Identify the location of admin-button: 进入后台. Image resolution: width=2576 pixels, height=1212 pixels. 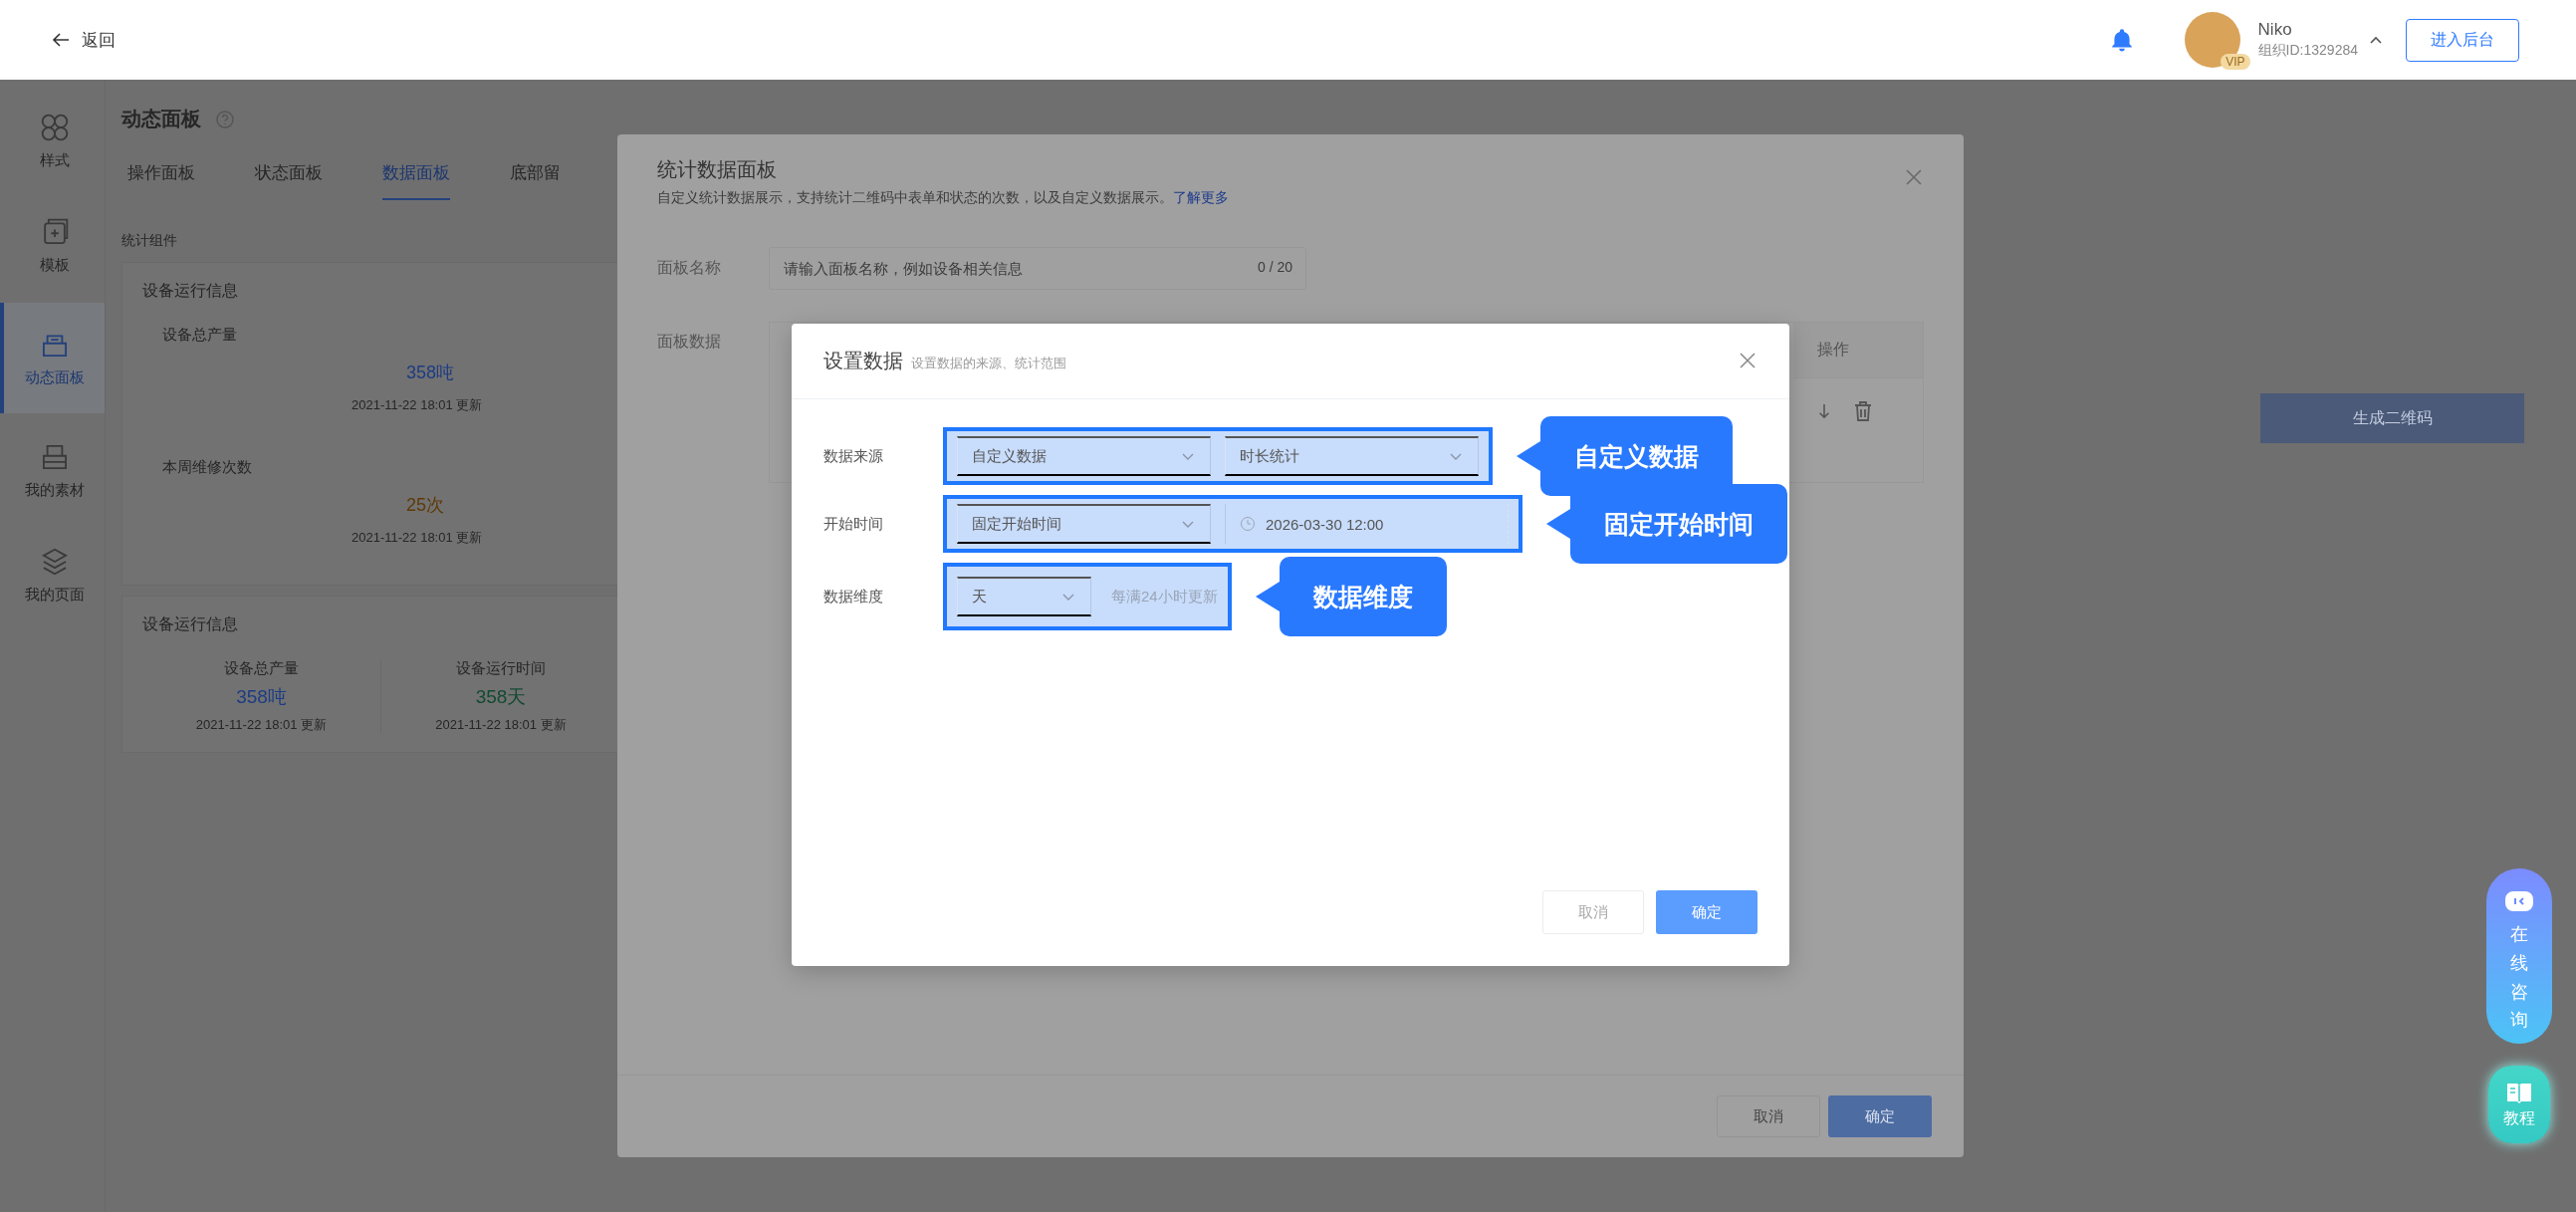
(2462, 40).